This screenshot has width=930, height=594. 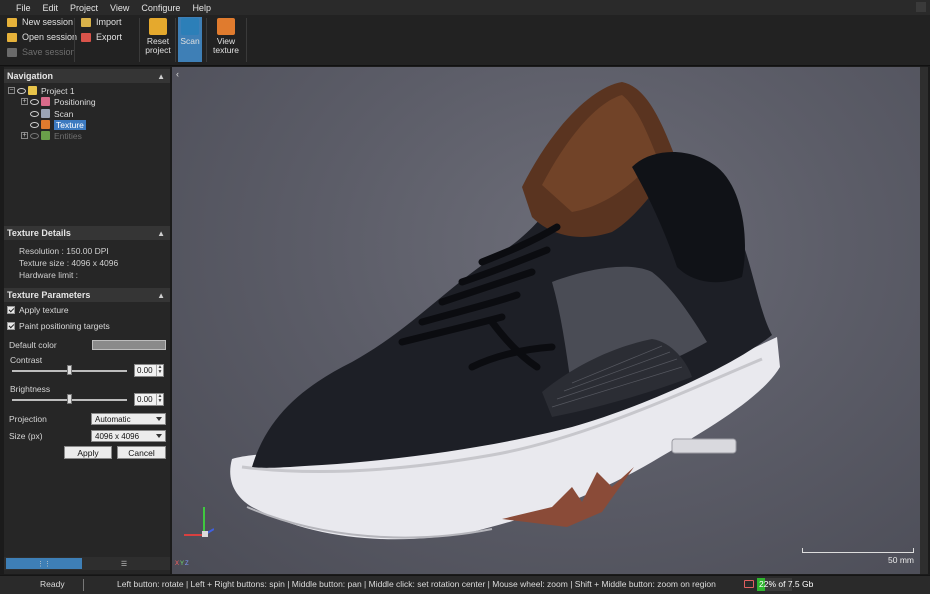 I want to click on projection-dropdown: Automatic, so click(x=128, y=419).